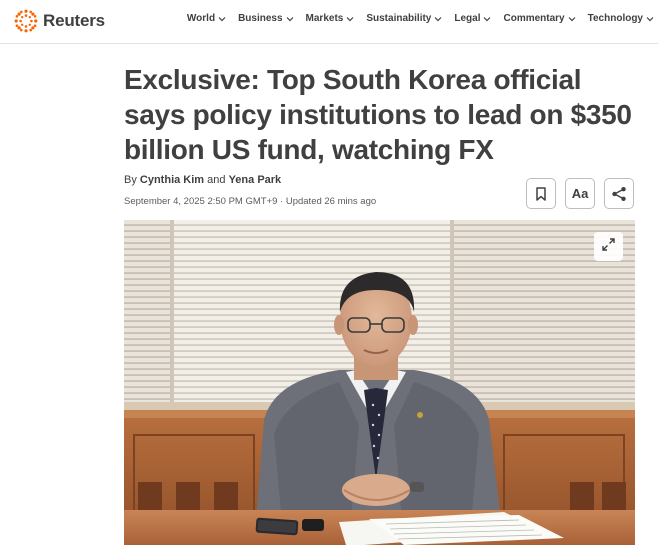 The width and height of the screenshot is (658, 545). I want to click on reuters-logo: Reuters, so click(59, 21).